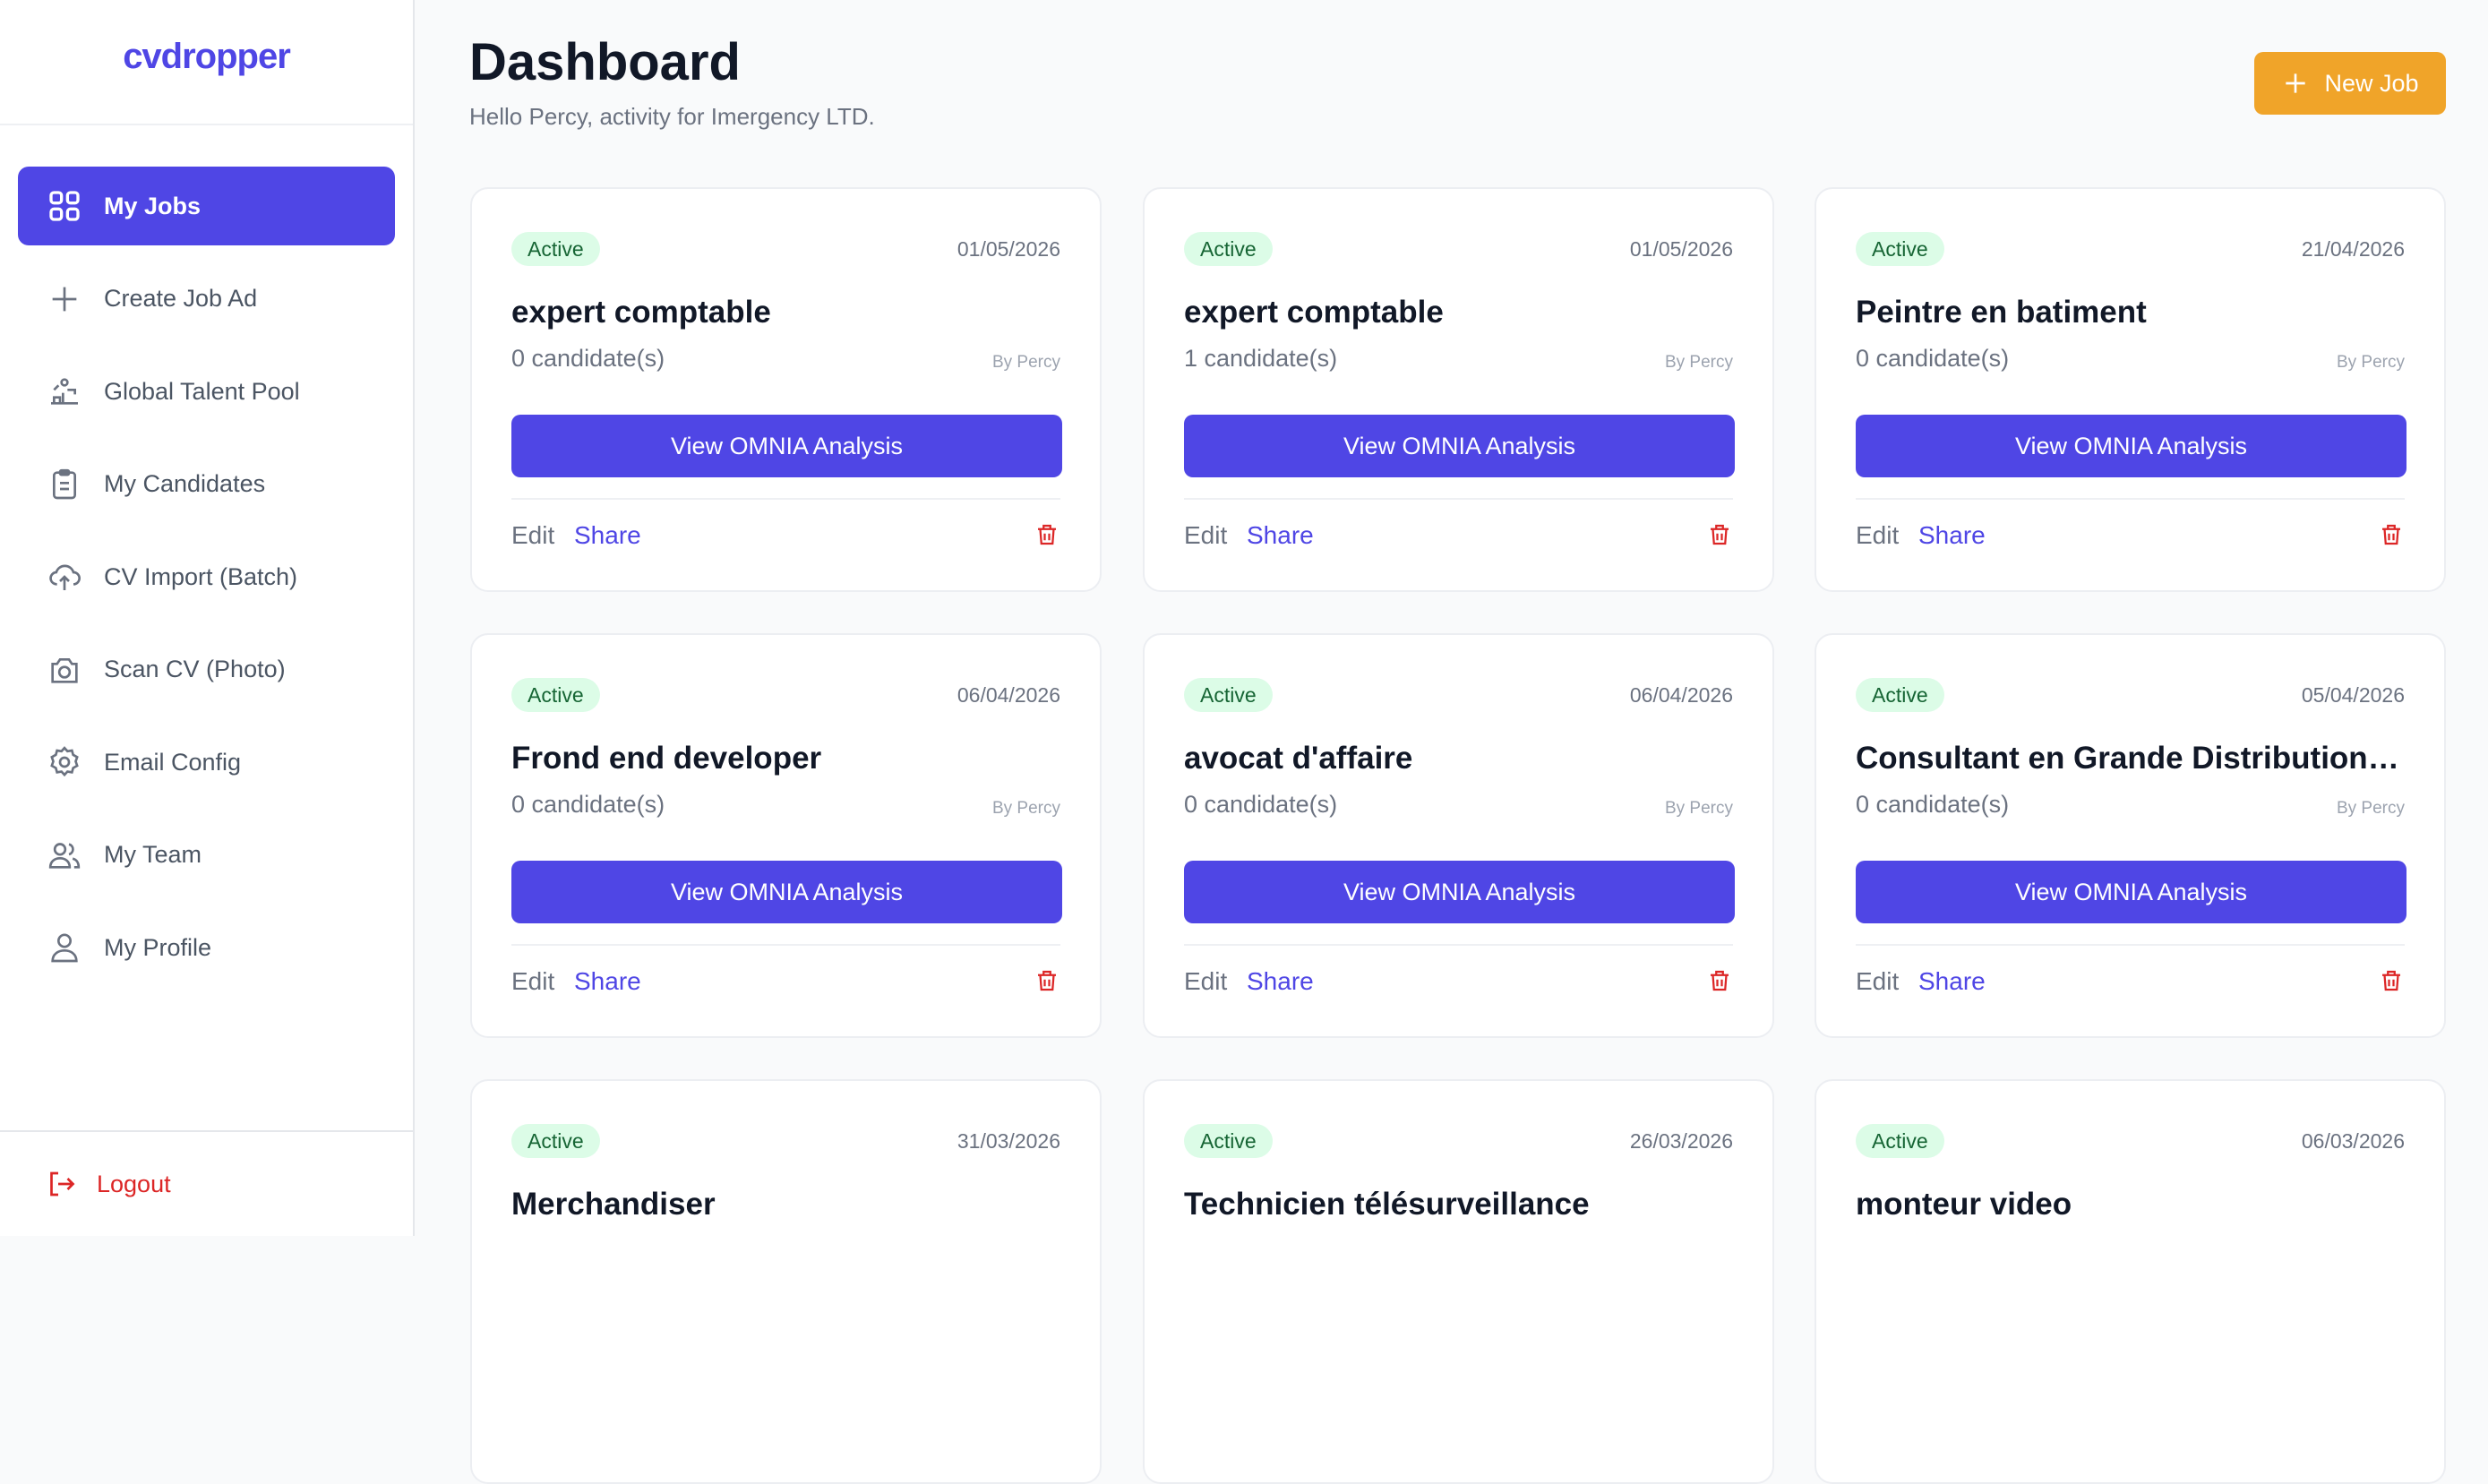 This screenshot has width=2488, height=1484. What do you see at coordinates (173, 762) in the screenshot?
I see `sidebar-item-label: Email Config` at bounding box center [173, 762].